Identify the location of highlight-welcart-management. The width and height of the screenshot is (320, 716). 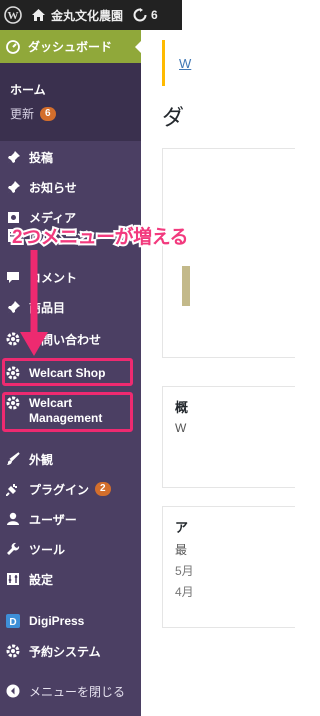
(67, 412).